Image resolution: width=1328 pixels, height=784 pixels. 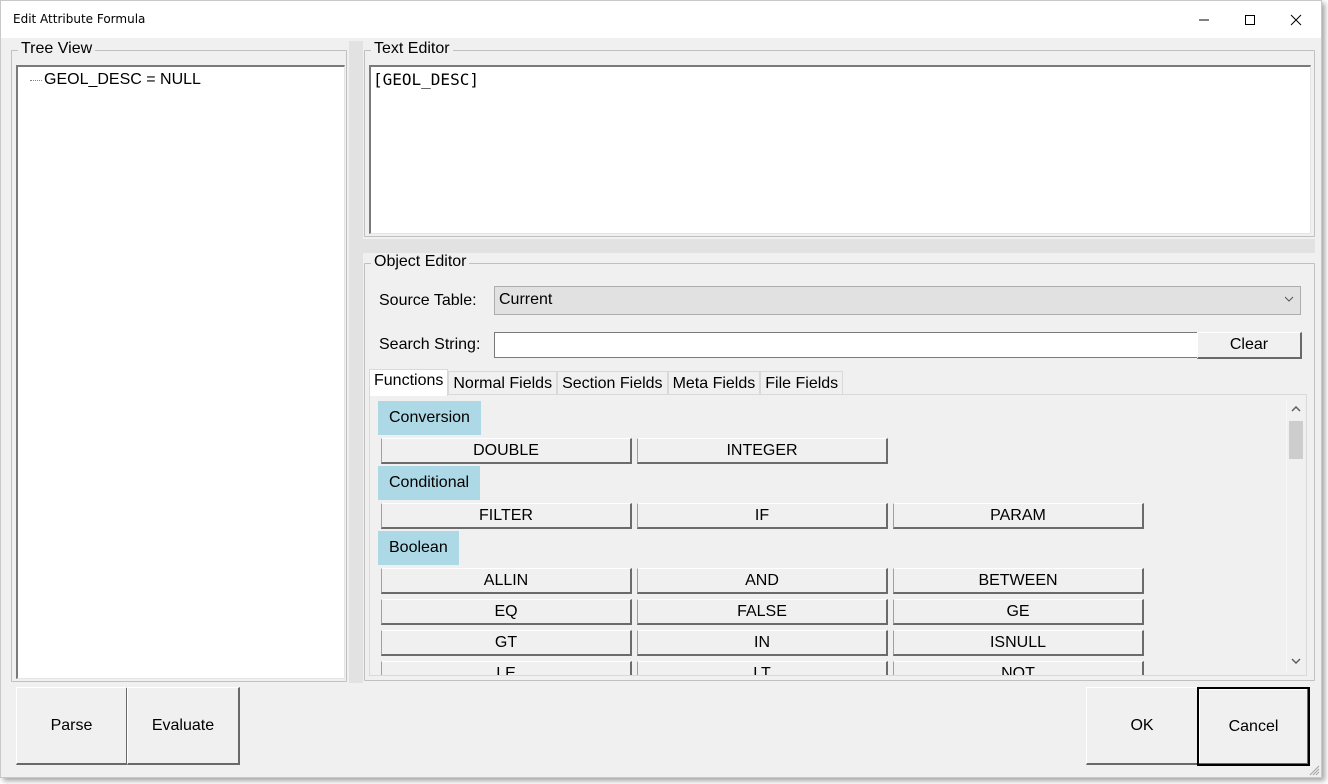 I want to click on evaluate-button-label: Evaluate, so click(x=183, y=725).